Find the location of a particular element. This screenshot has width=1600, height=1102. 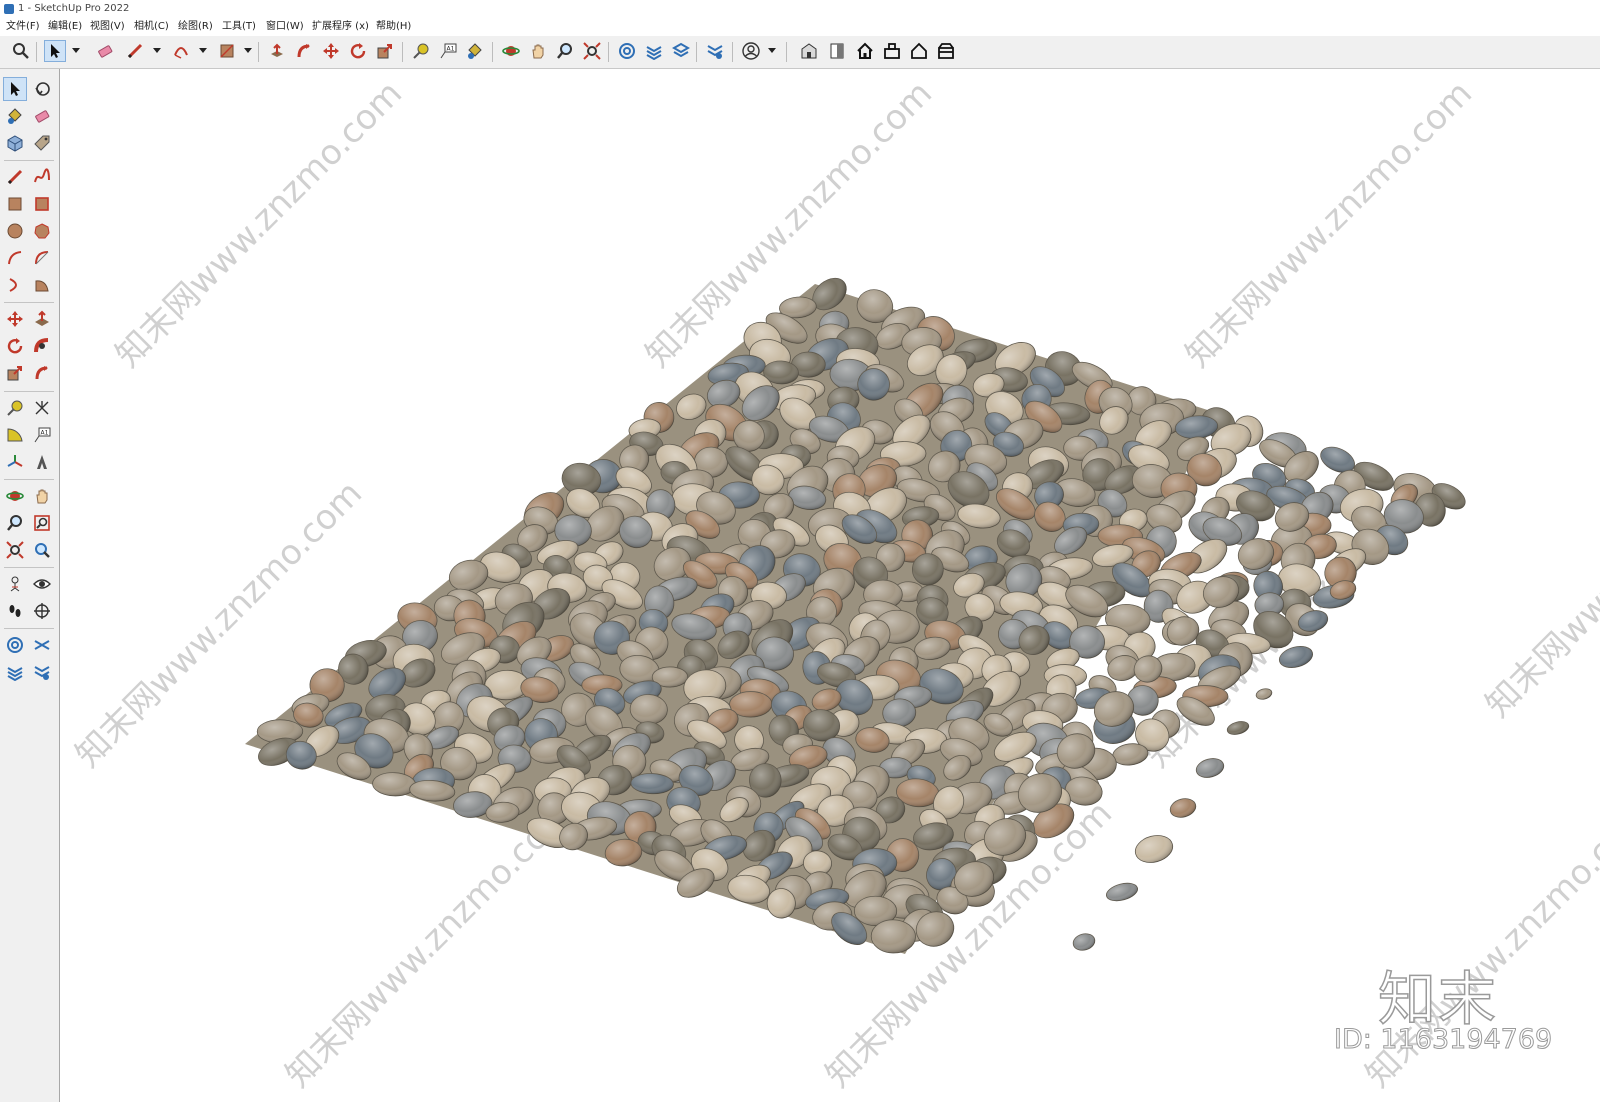

section-icon is located at coordinates (946, 51).